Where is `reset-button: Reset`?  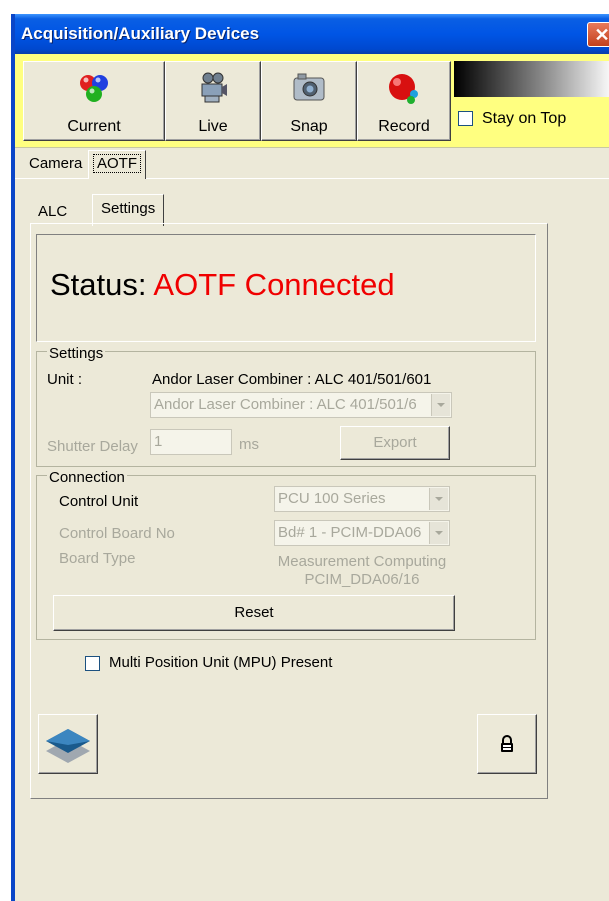 reset-button: Reset is located at coordinates (254, 613).